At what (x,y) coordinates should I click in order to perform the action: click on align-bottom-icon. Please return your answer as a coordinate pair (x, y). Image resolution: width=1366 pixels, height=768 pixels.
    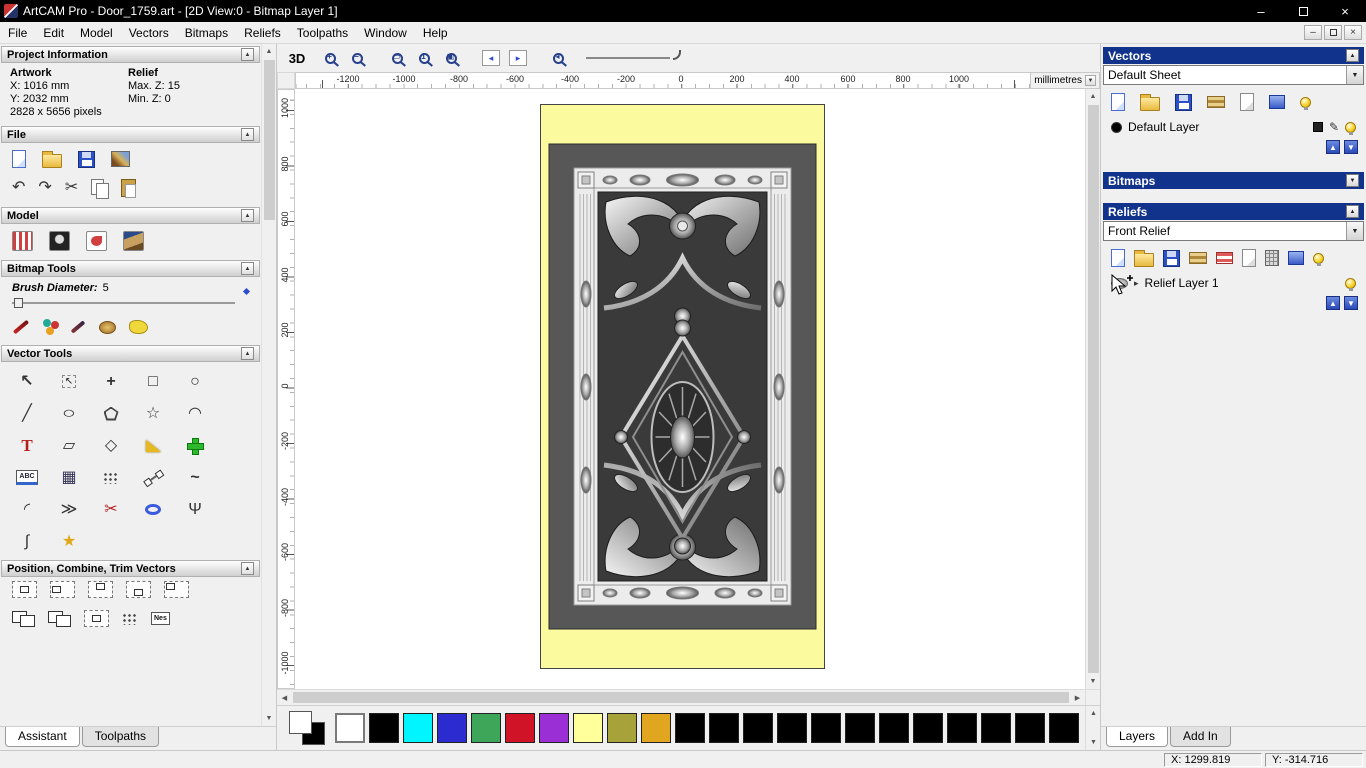
    Looking at the image, I should click on (138, 589).